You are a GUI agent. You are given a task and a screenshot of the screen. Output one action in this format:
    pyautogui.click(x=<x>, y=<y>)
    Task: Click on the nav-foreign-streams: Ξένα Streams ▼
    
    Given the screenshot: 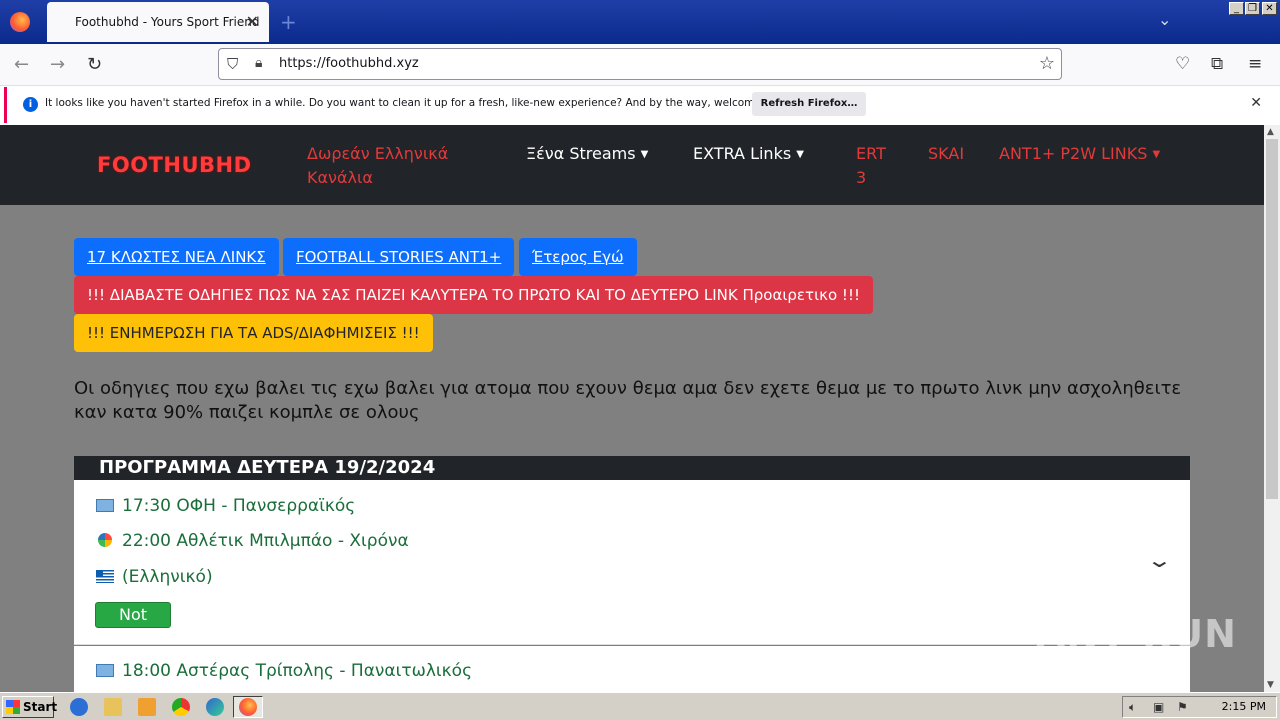 What is the action you would take?
    pyautogui.click(x=587, y=154)
    